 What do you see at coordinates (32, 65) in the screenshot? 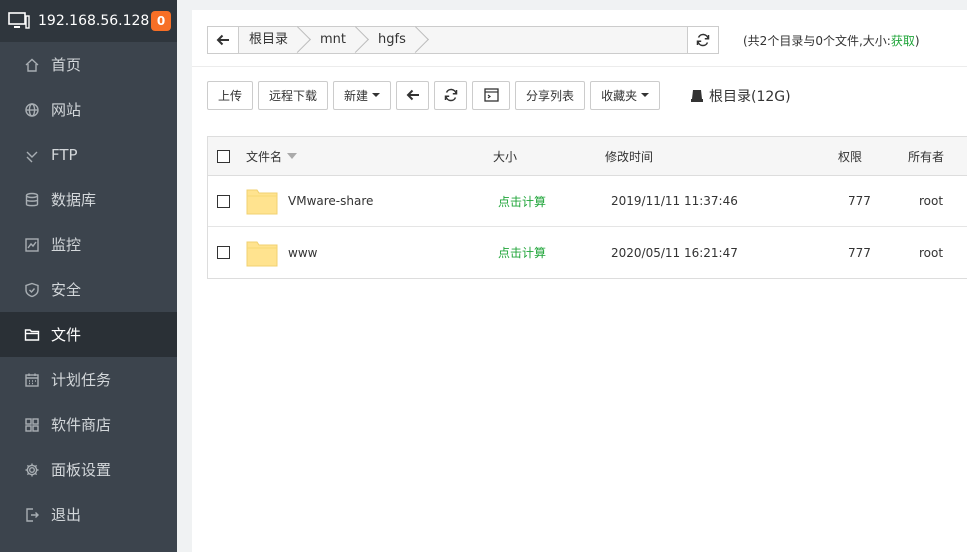
I see `home-icon` at bounding box center [32, 65].